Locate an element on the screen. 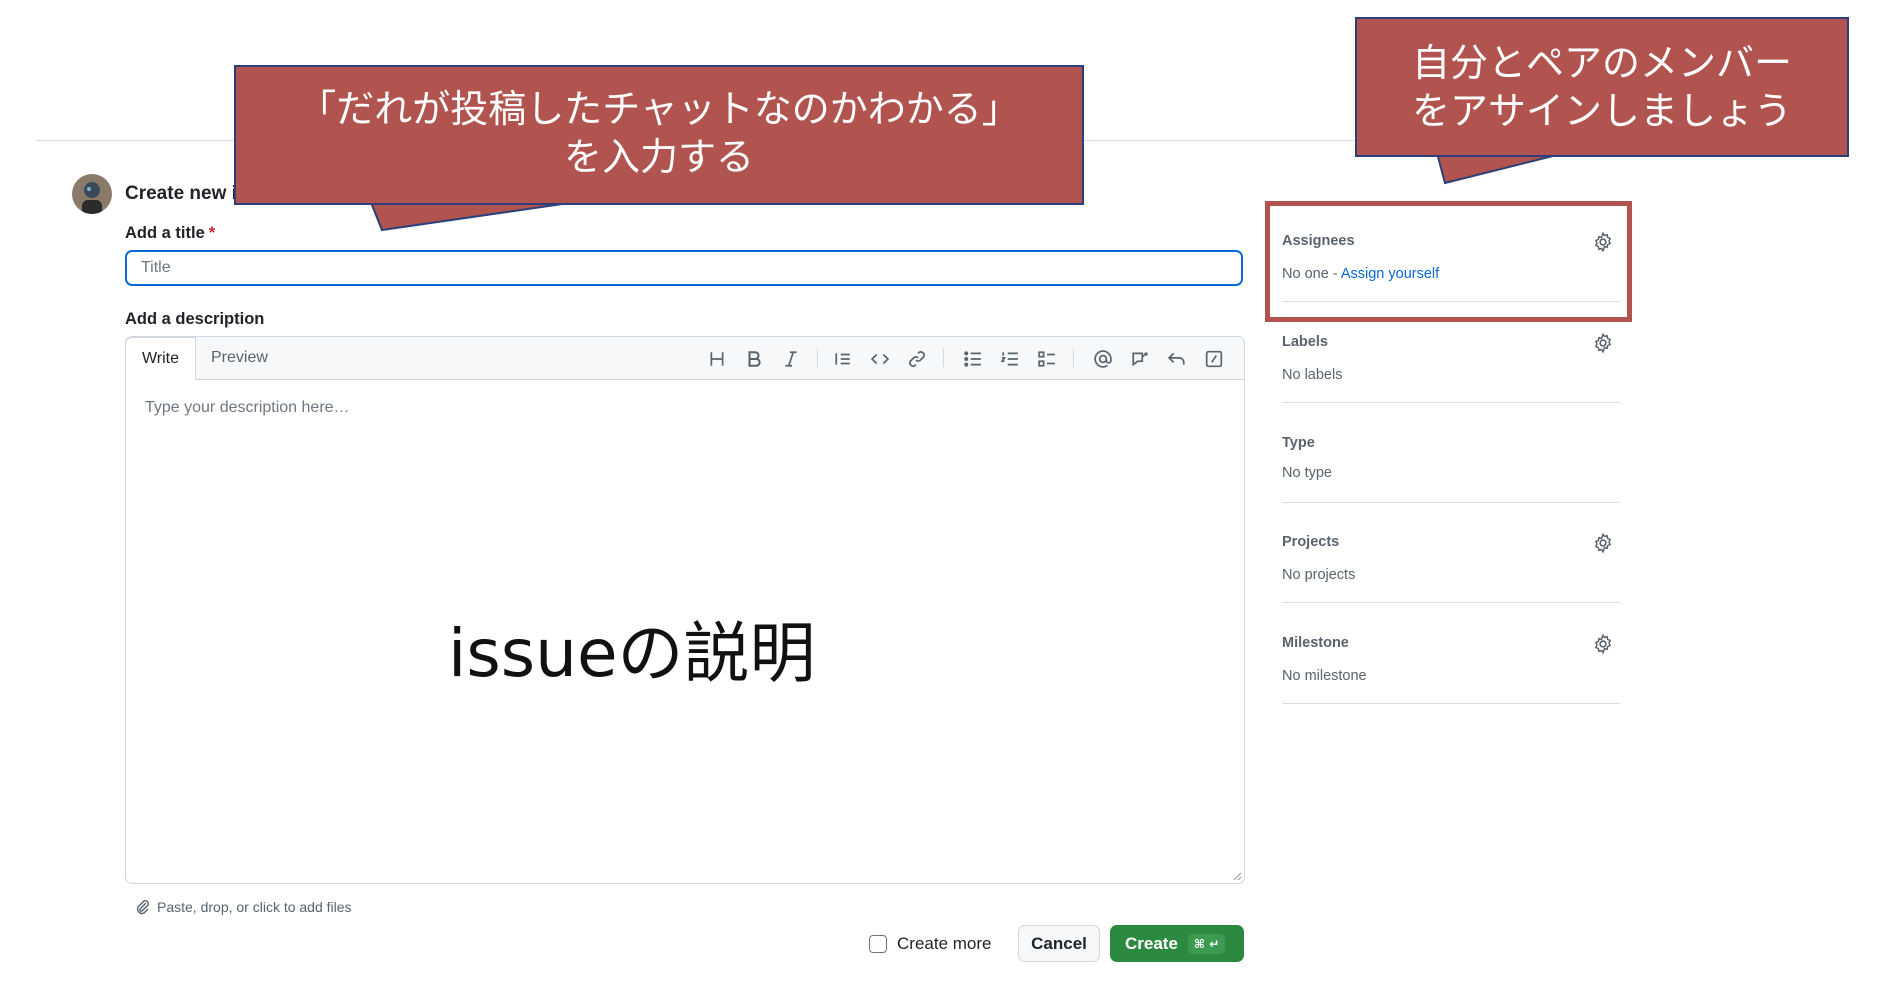  title-callout: 「だれが投稿したチャットなのかわかる」 を入力する is located at coordinates (659, 135).